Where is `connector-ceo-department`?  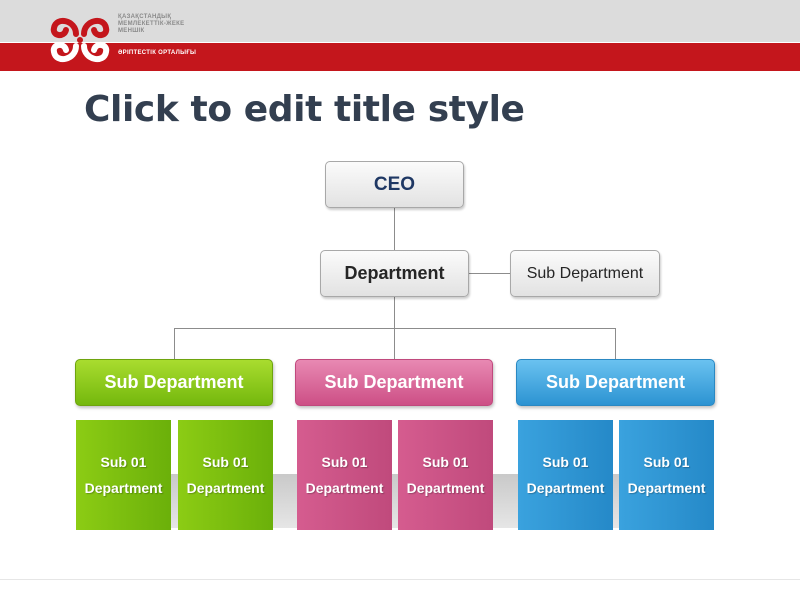
connector-ceo-department is located at coordinates (394, 229).